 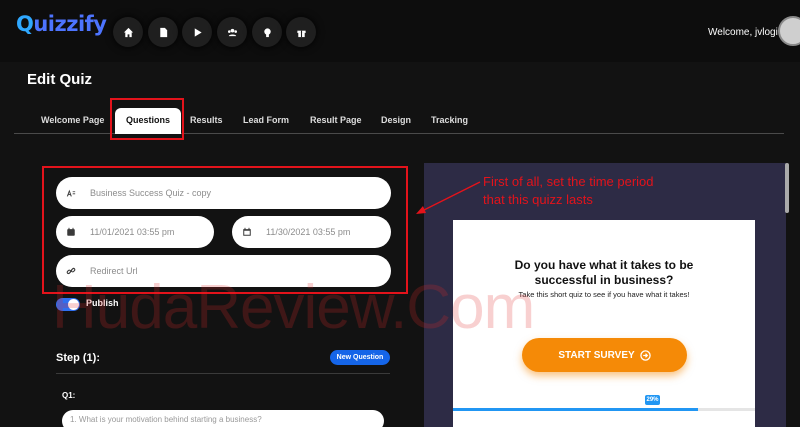 I want to click on end-date-field: 11/30/2021 03:55 pm, so click(x=311, y=232).